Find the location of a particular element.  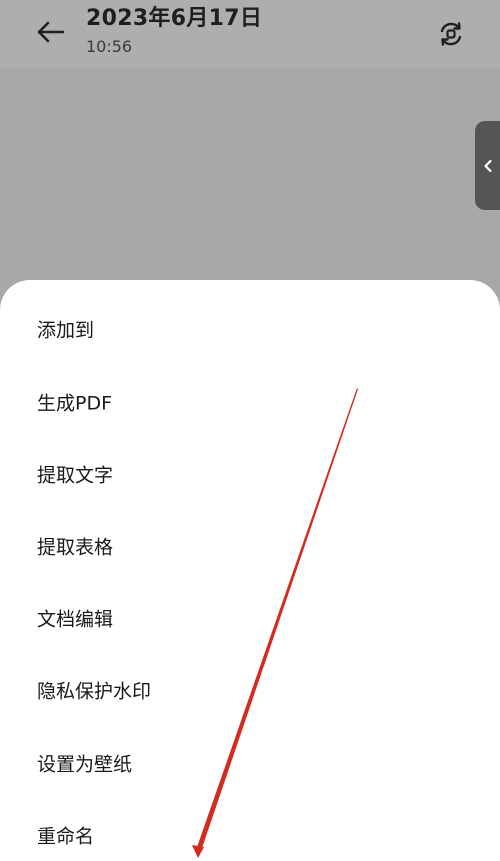

menu-item-extract-table: 提取表格 is located at coordinates (250, 546).